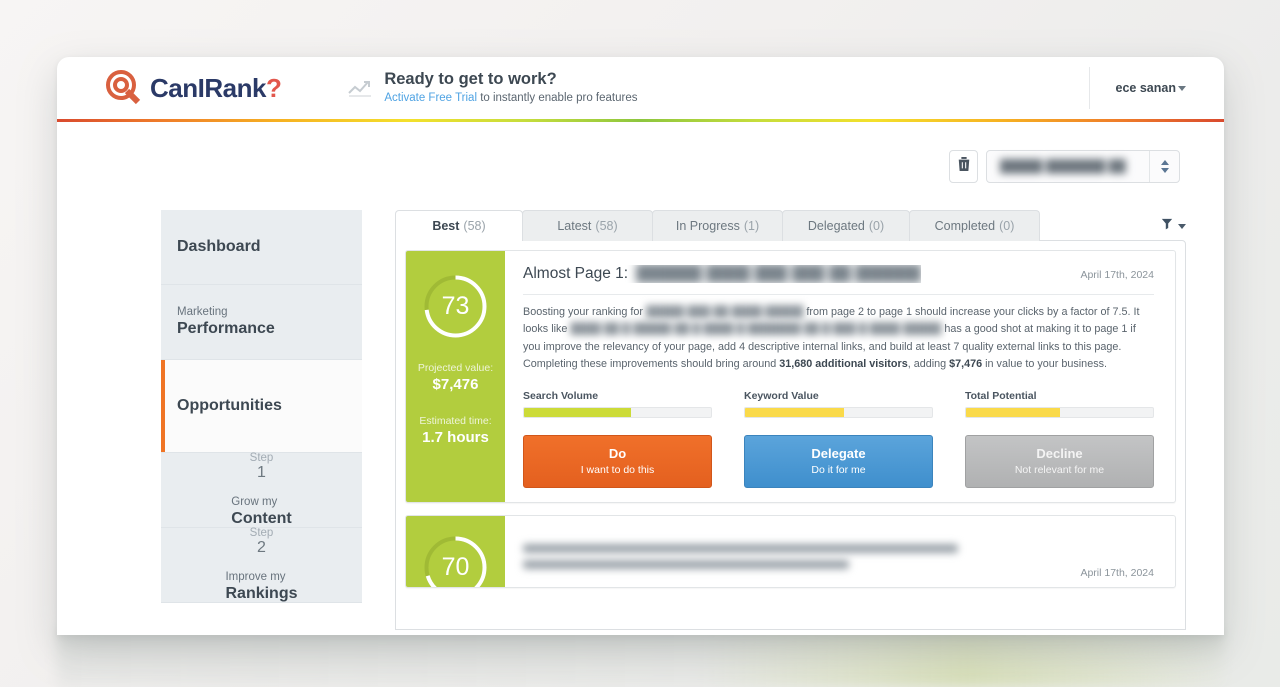 This screenshot has width=1280, height=687. What do you see at coordinates (965, 226) in the screenshot?
I see `tab-label: Completed` at bounding box center [965, 226].